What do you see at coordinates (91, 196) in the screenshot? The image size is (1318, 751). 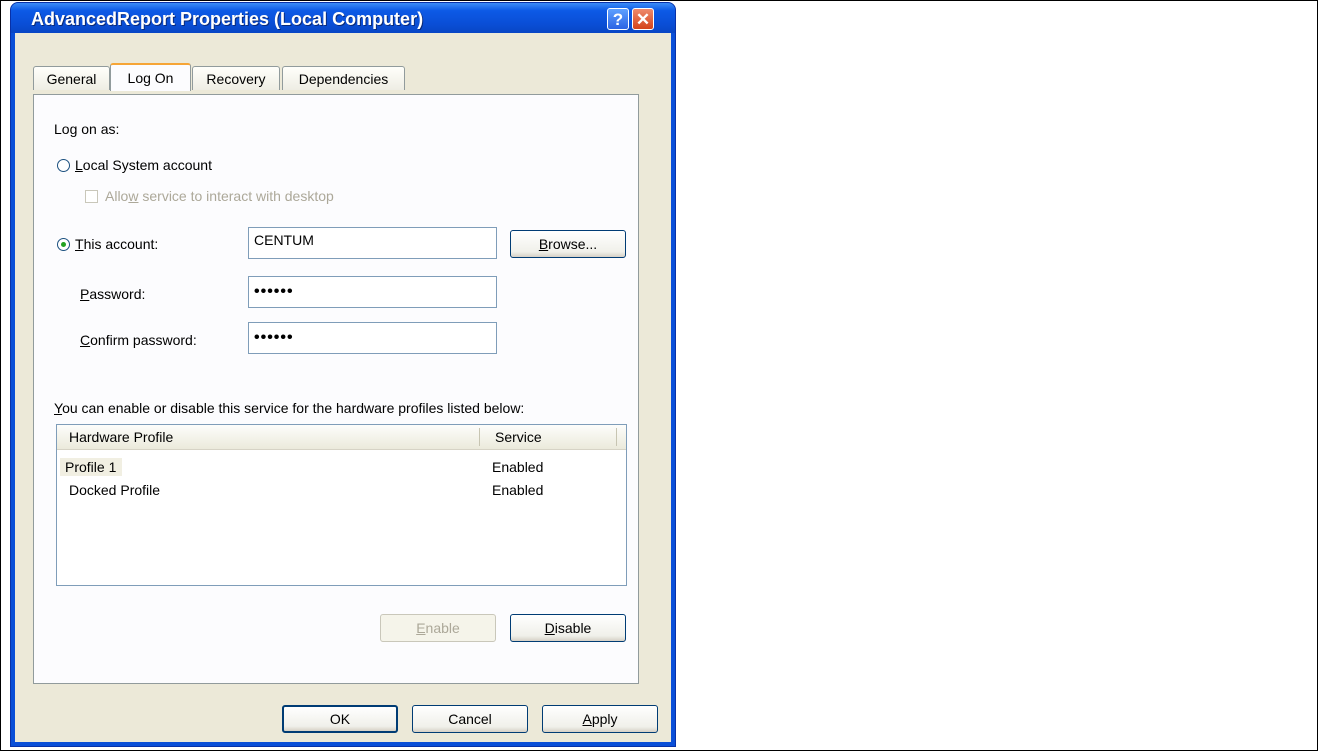 I see `allow-interact-checkbox` at bounding box center [91, 196].